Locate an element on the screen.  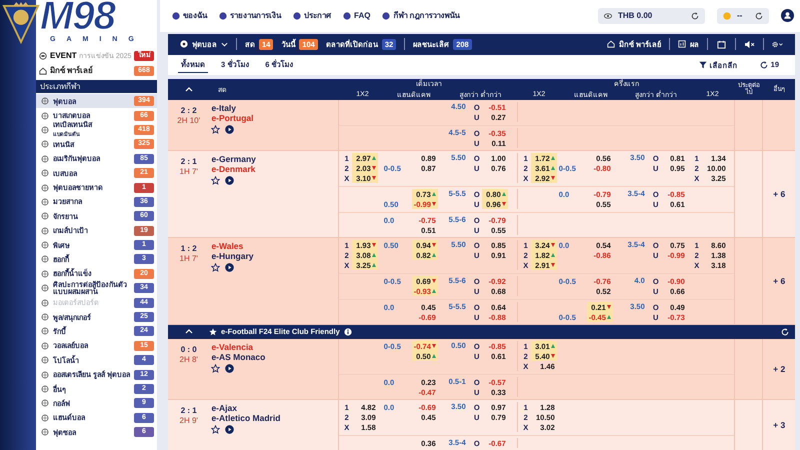
balance-text: THB 0.00 is located at coordinates (636, 15).